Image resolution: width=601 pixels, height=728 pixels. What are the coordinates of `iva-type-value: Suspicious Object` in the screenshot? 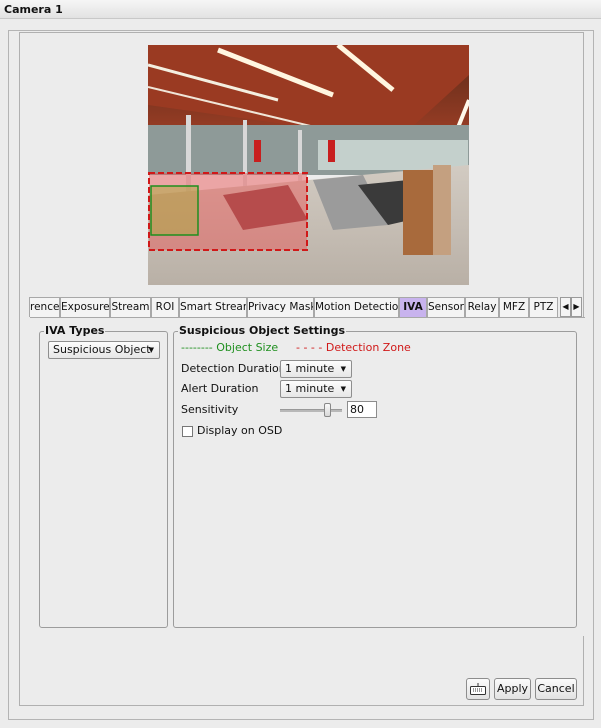 It's located at (102, 349).